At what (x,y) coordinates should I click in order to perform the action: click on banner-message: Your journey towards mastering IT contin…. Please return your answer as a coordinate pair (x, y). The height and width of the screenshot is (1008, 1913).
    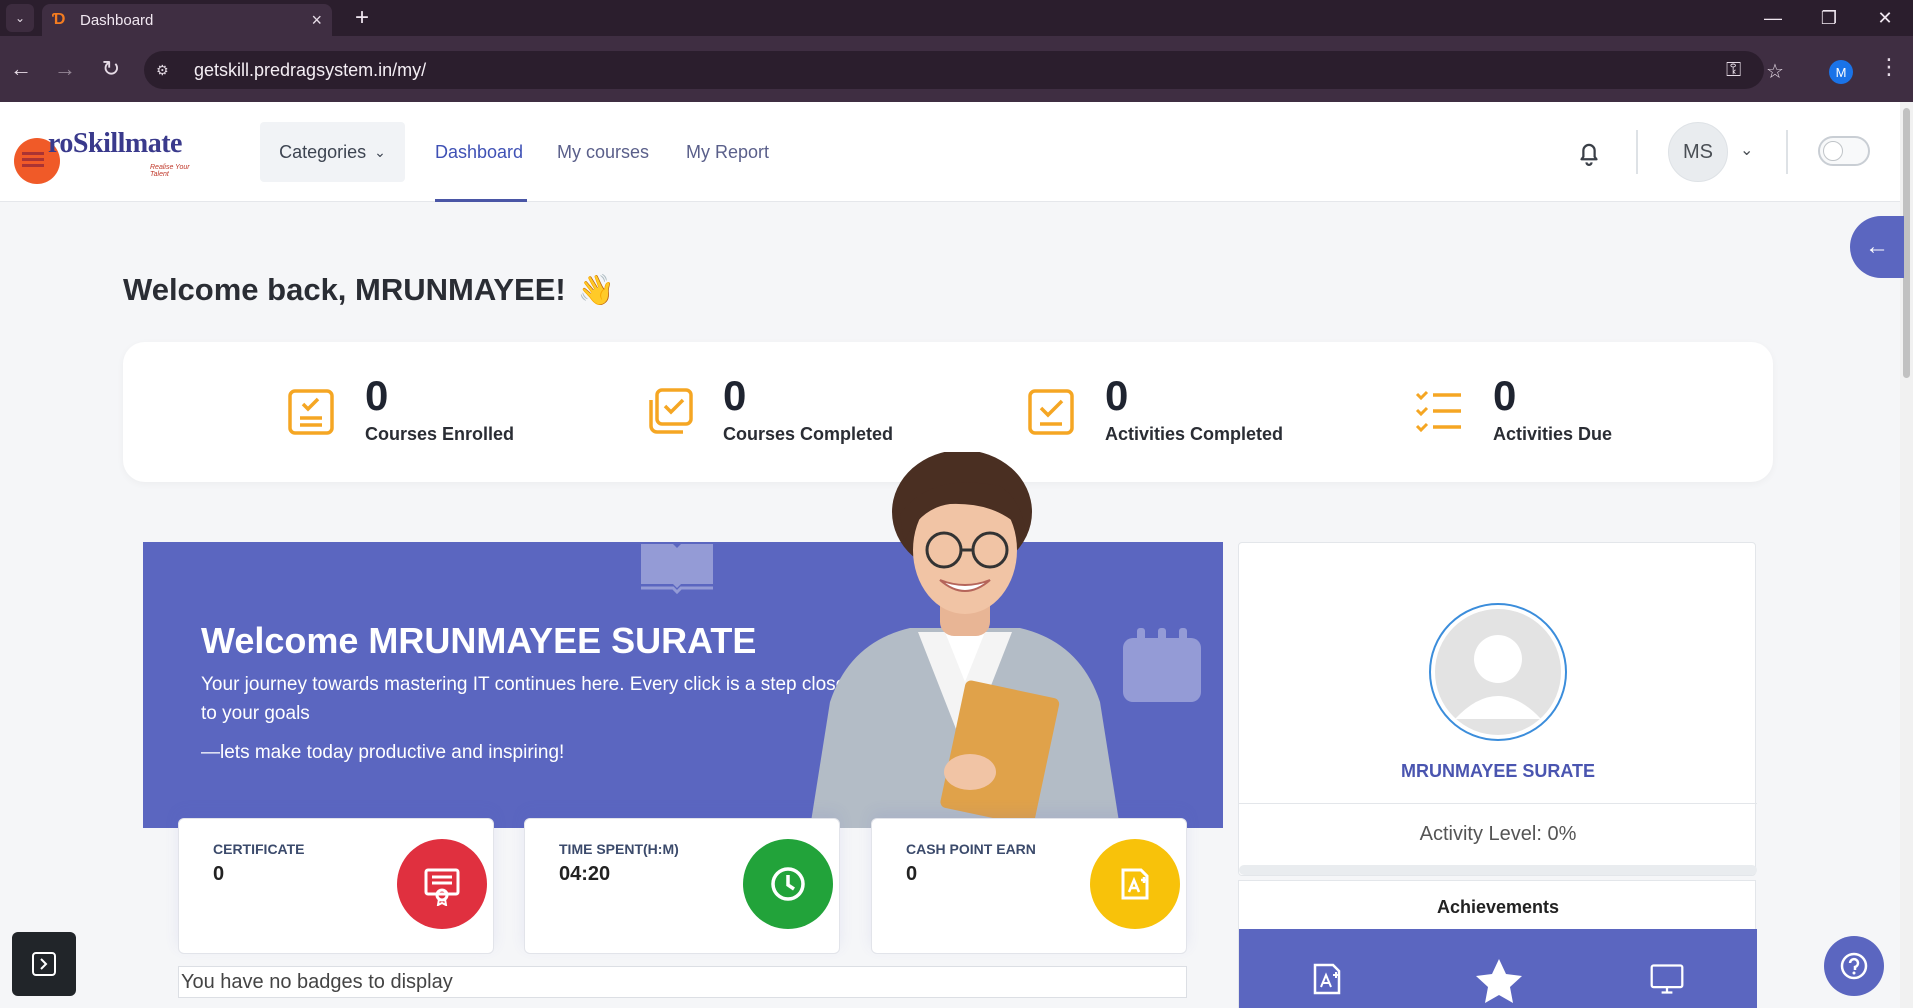
    Looking at the image, I should click on (527, 699).